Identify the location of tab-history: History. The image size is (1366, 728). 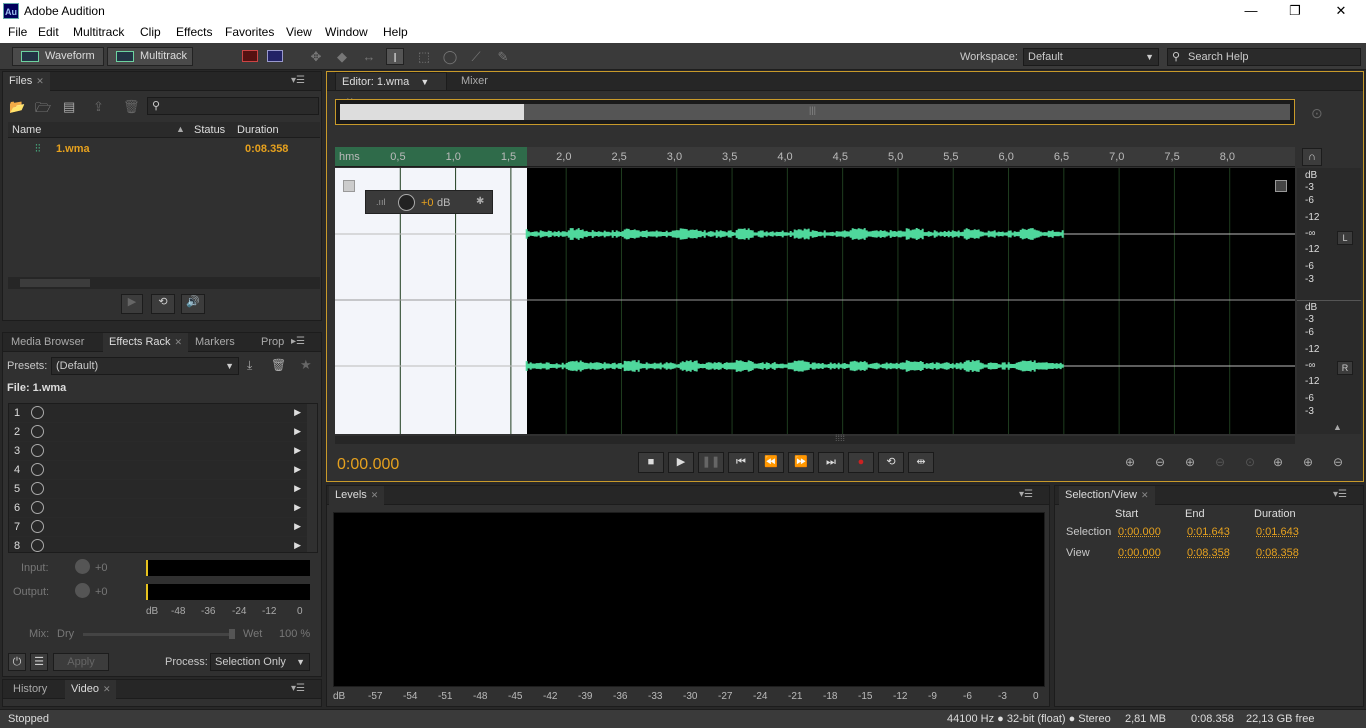
(30, 689).